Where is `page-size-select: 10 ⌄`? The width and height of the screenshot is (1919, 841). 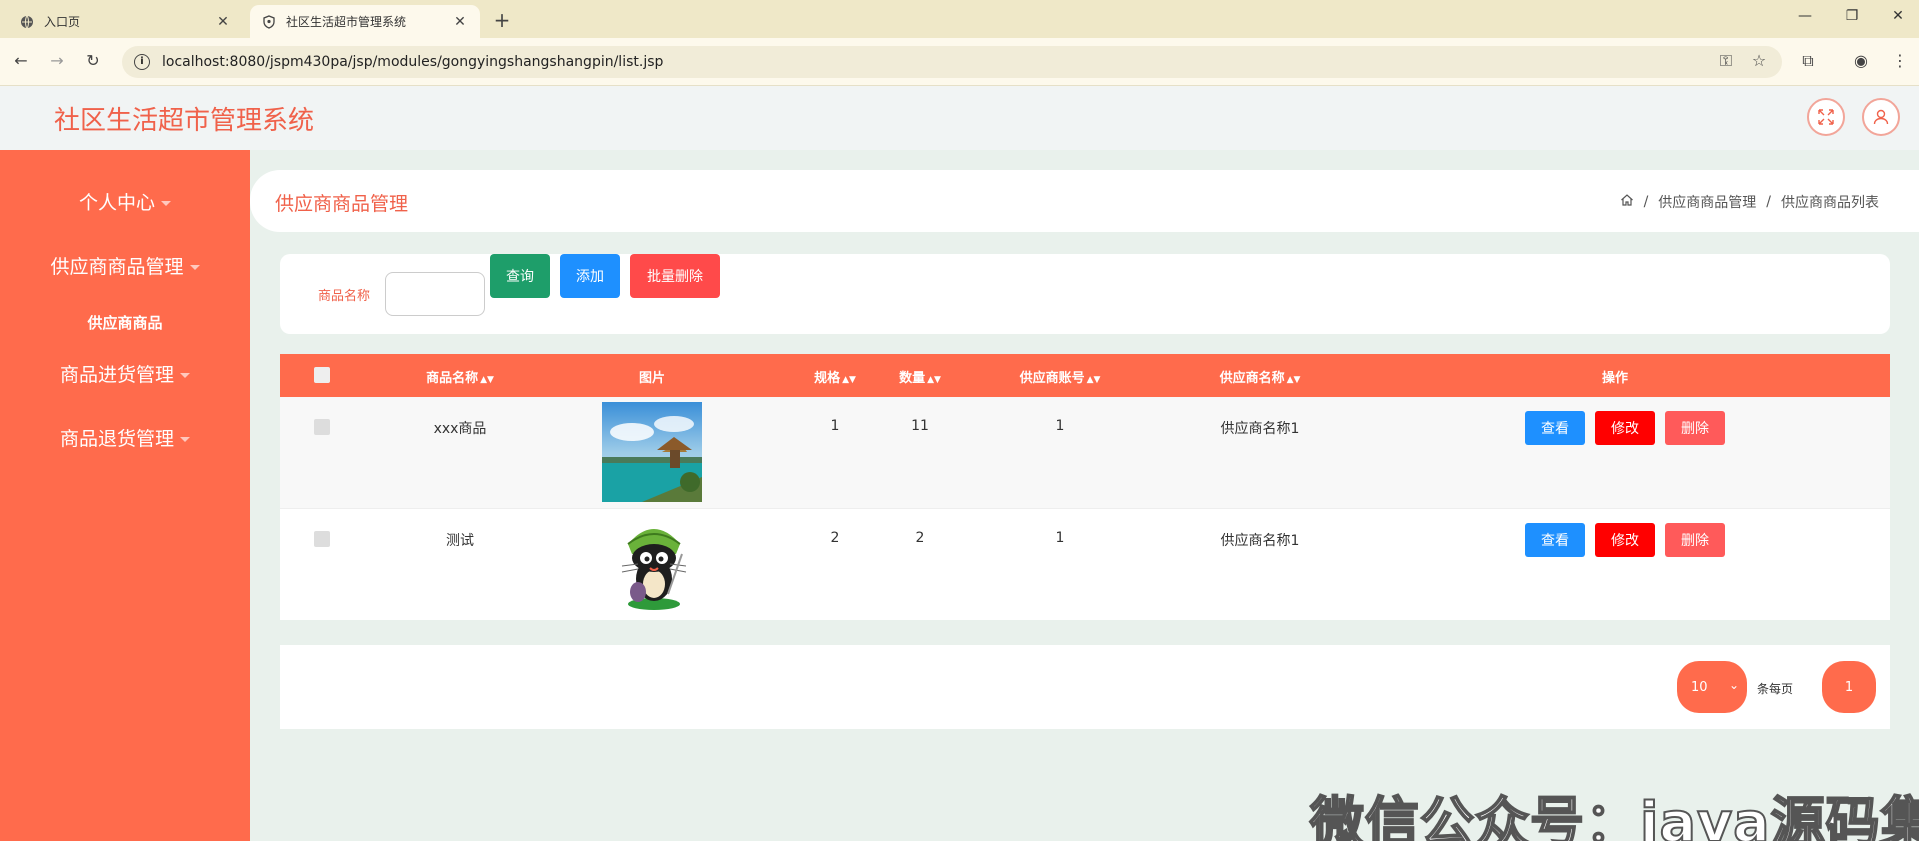
page-size-select: 10 ⌄ is located at coordinates (1712, 687).